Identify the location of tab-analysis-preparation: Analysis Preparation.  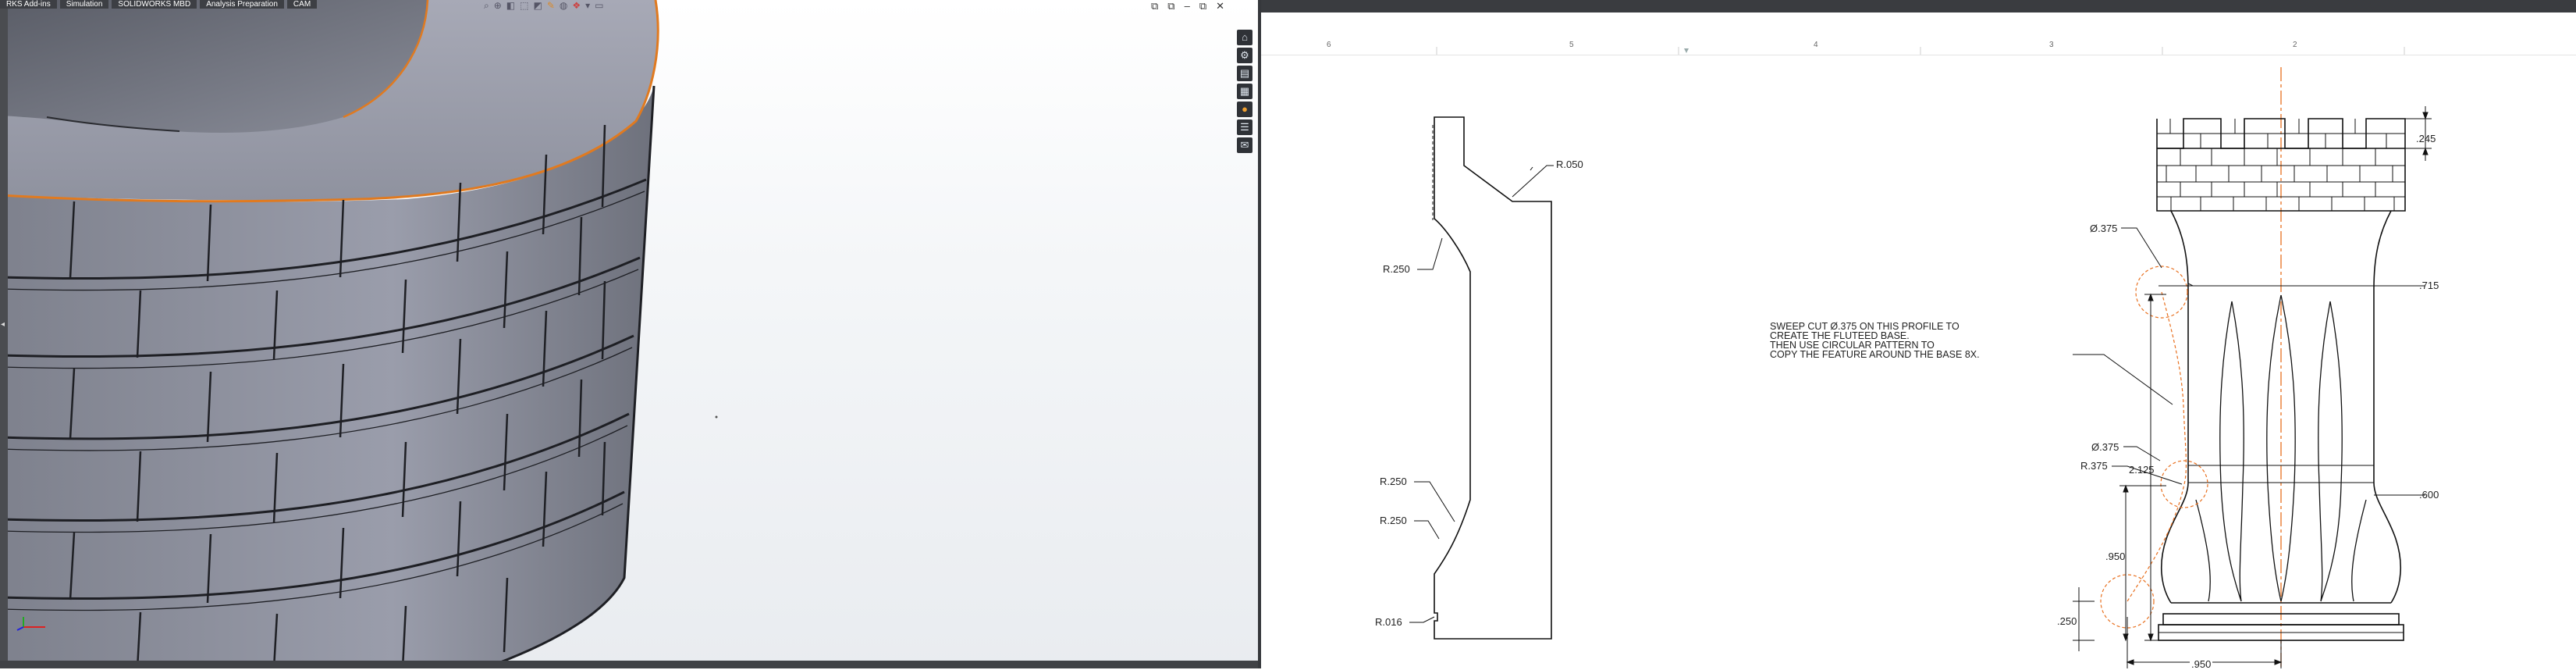
(242, 4).